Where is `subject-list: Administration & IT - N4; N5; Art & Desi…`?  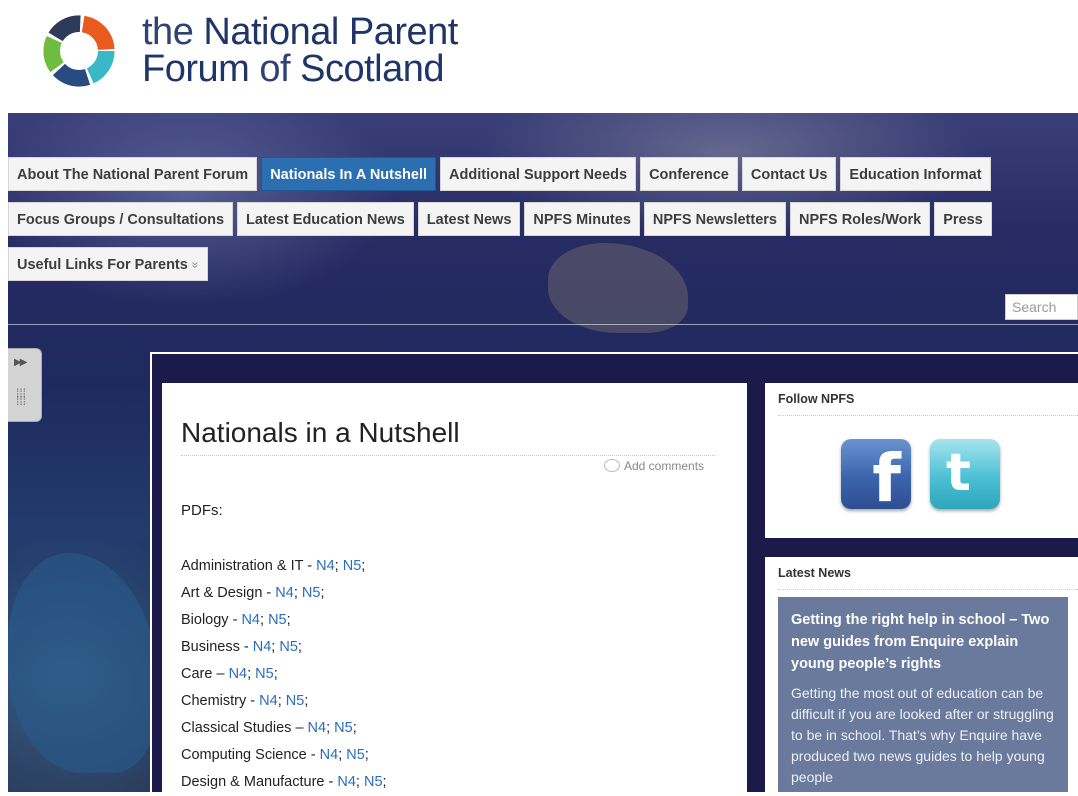 subject-list: Administration & IT - N4; N5; Art & Desi… is located at coordinates (284, 674).